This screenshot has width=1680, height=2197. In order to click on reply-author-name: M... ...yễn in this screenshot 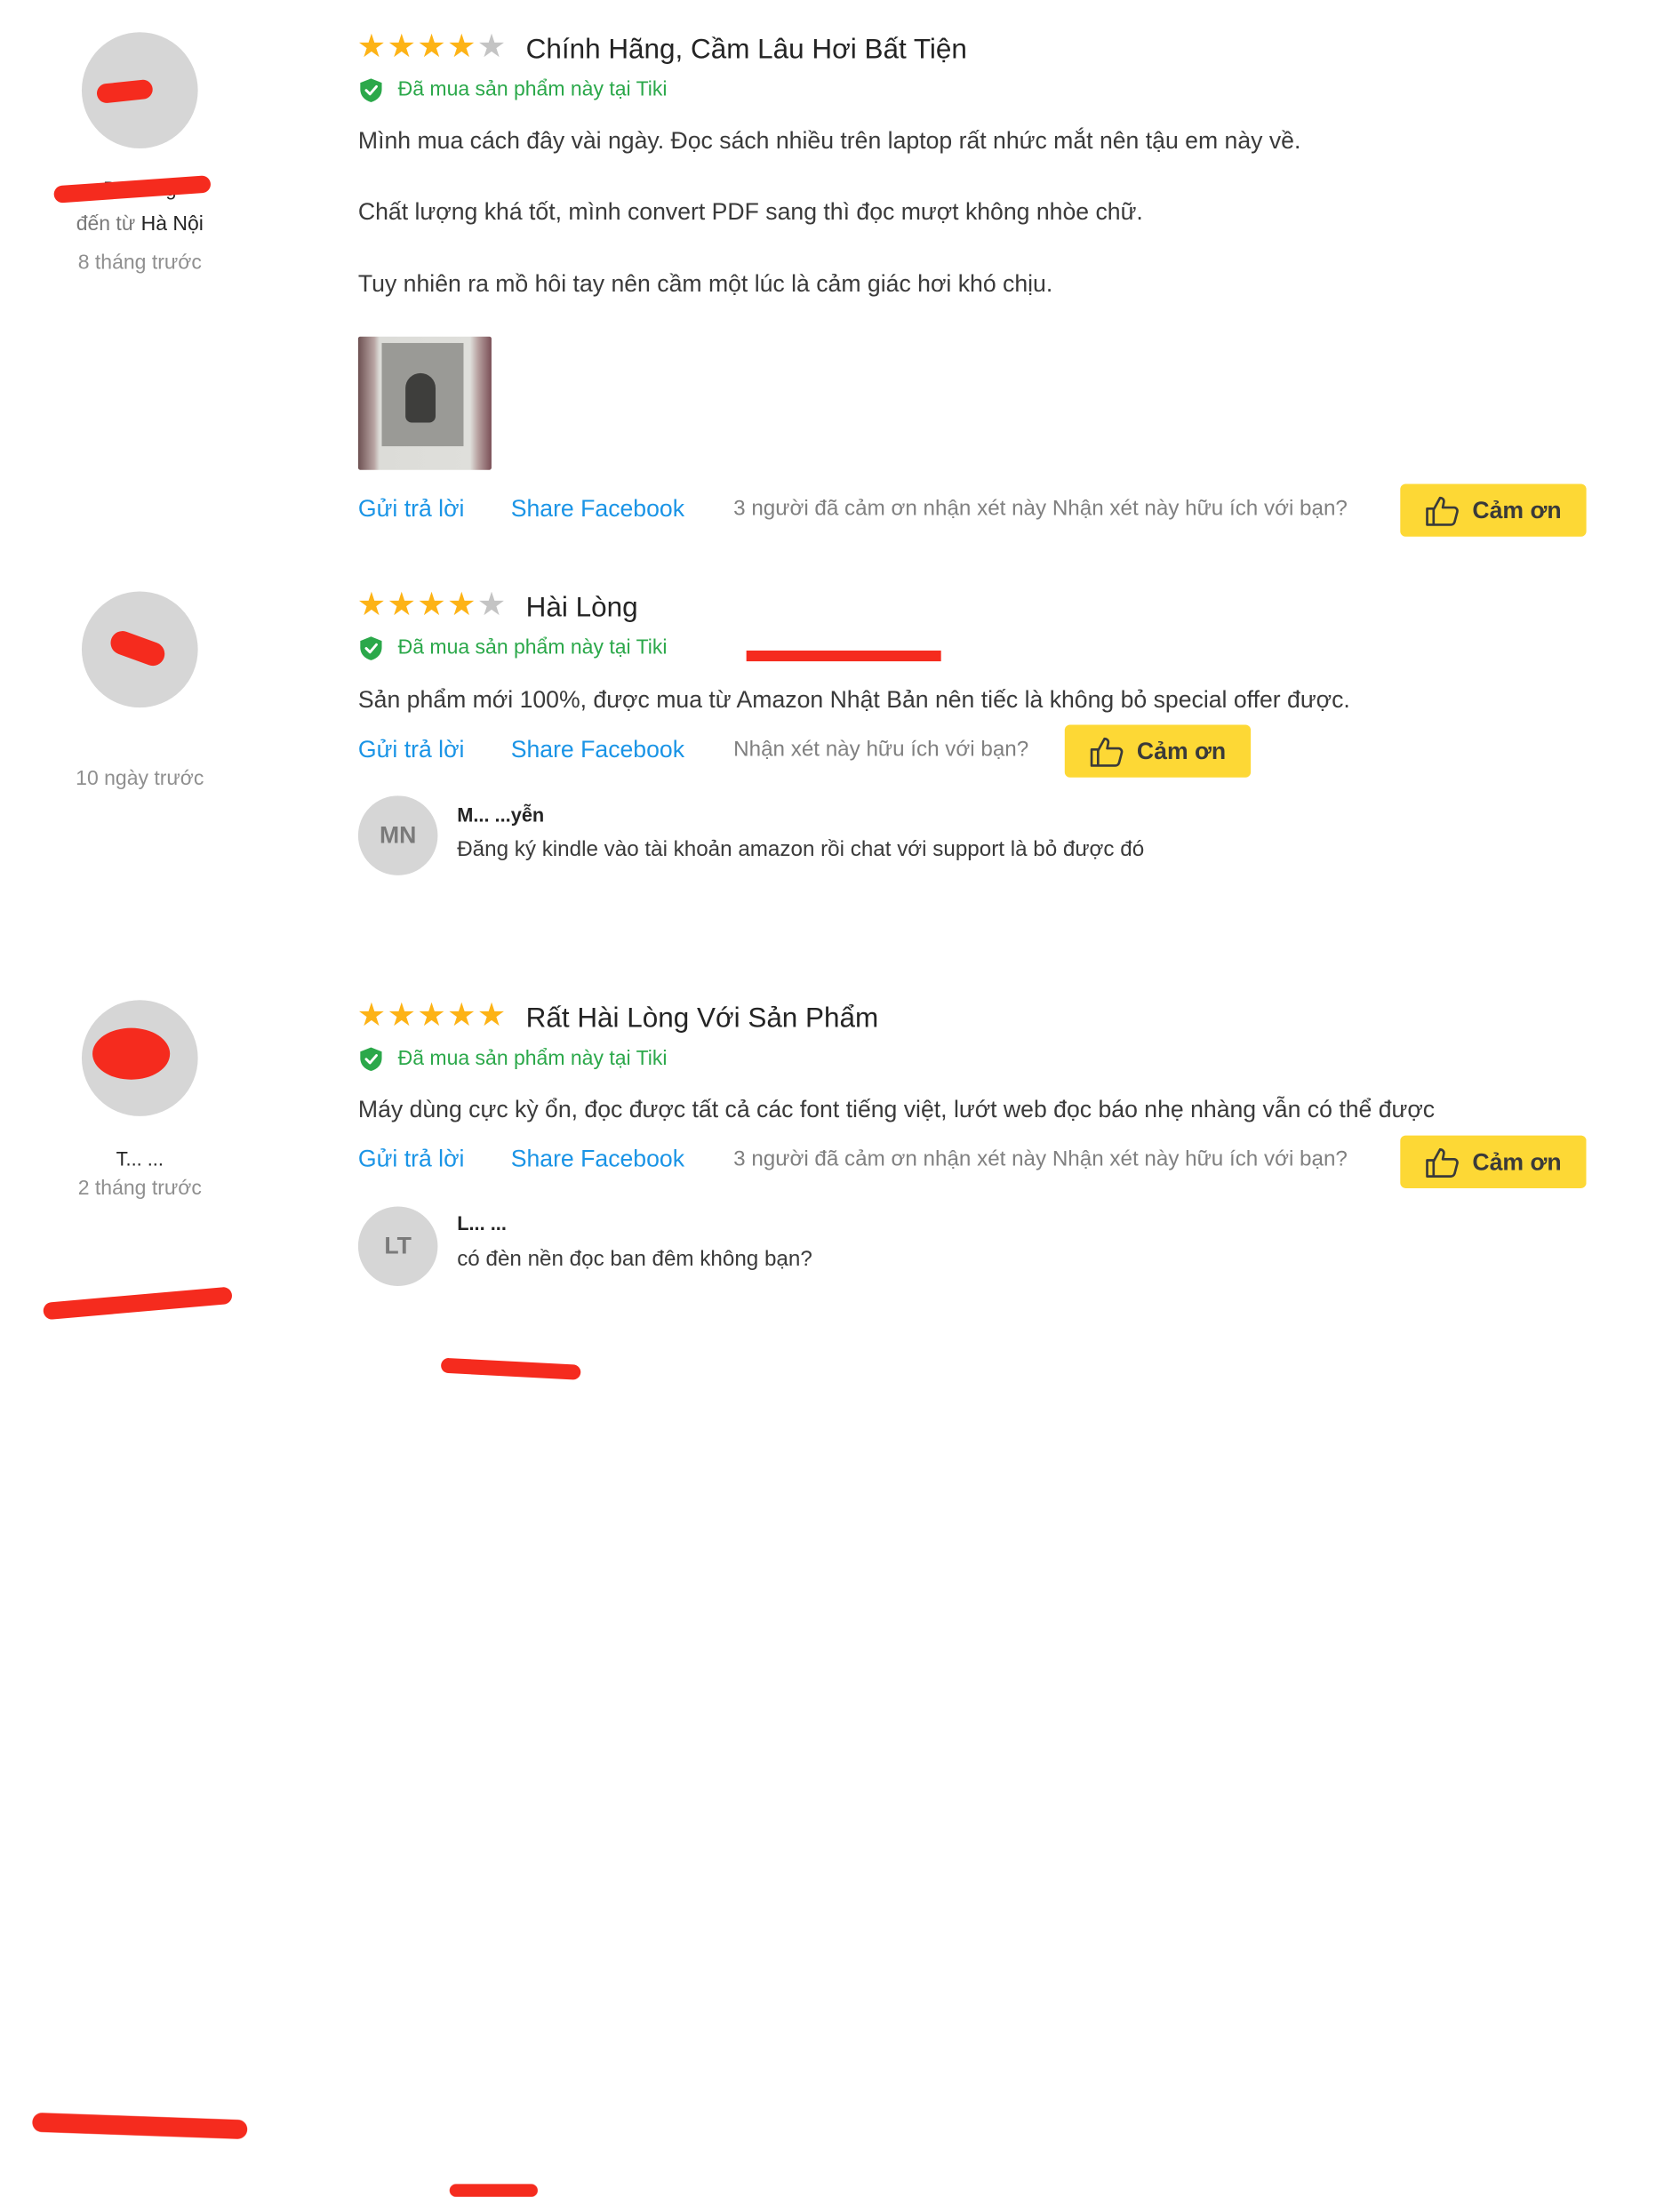, I will do `click(501, 816)`.